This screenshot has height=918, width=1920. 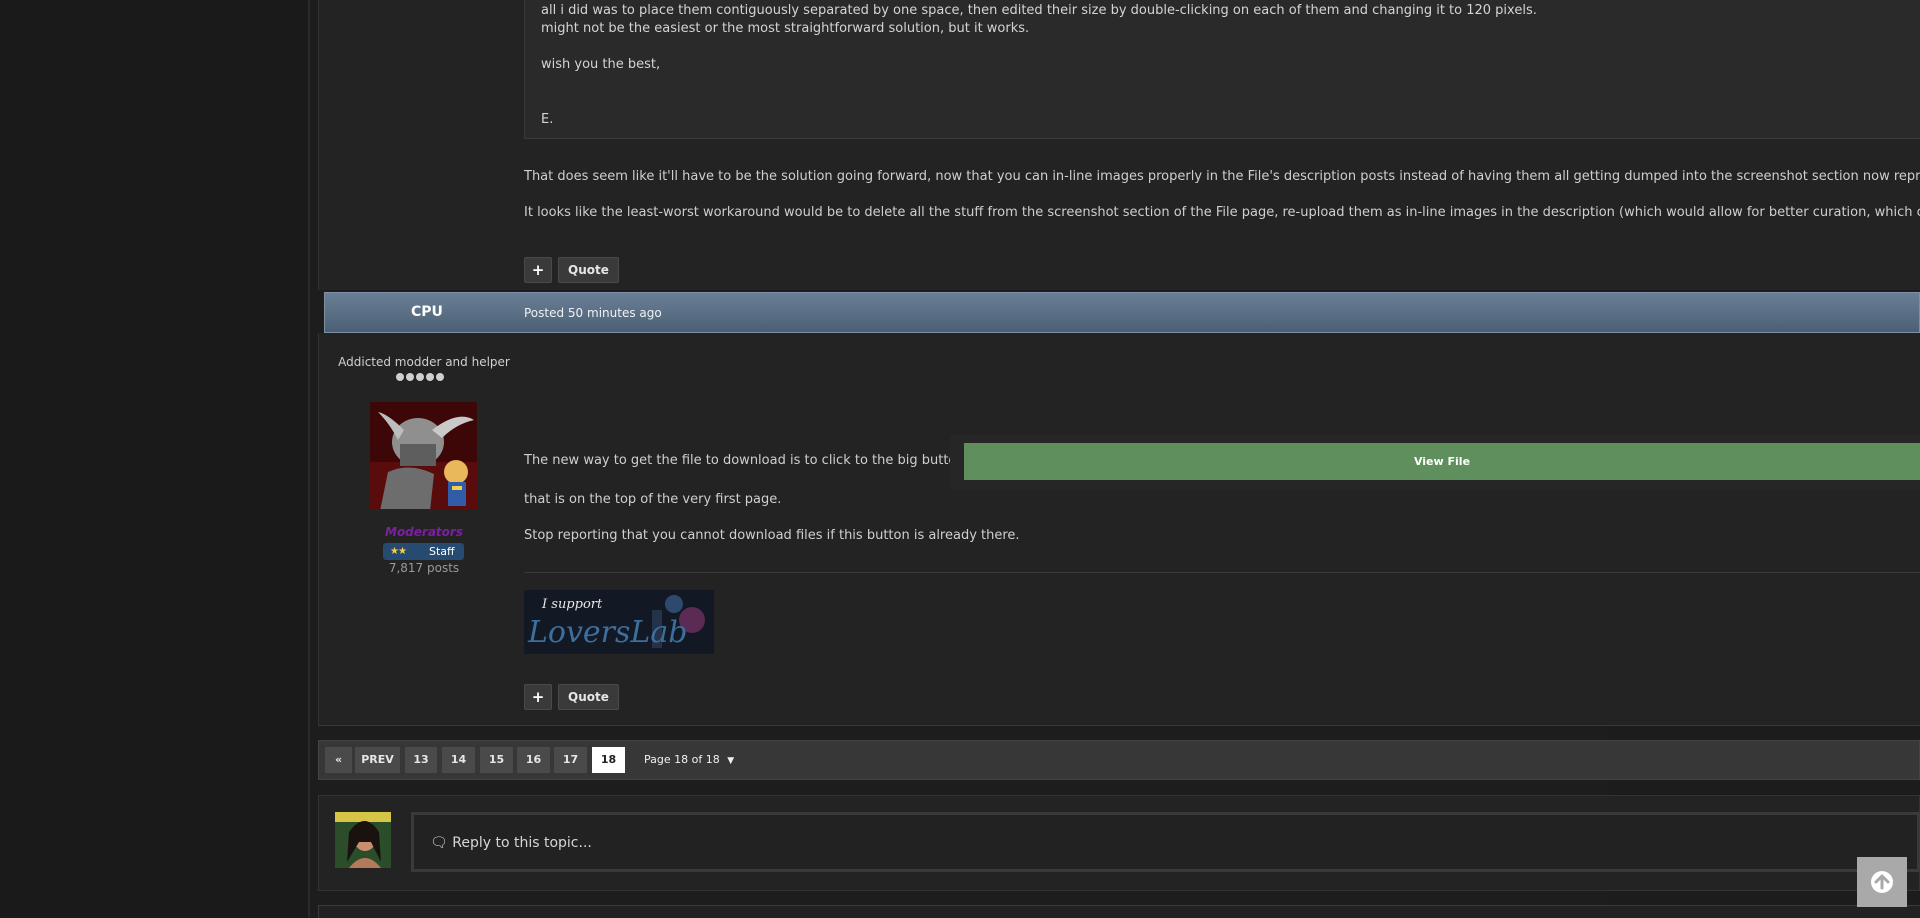 I want to click on page-link: 13, so click(x=421, y=760).